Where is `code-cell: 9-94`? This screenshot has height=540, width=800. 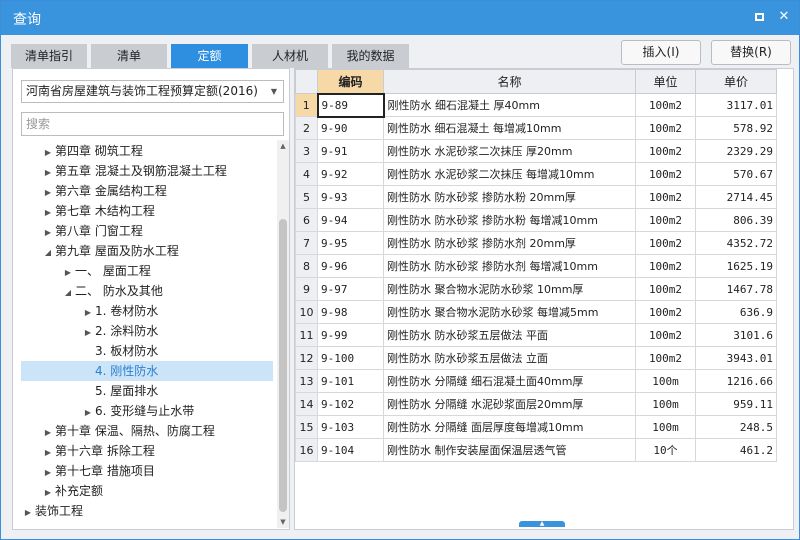 code-cell: 9-94 is located at coordinates (350, 220).